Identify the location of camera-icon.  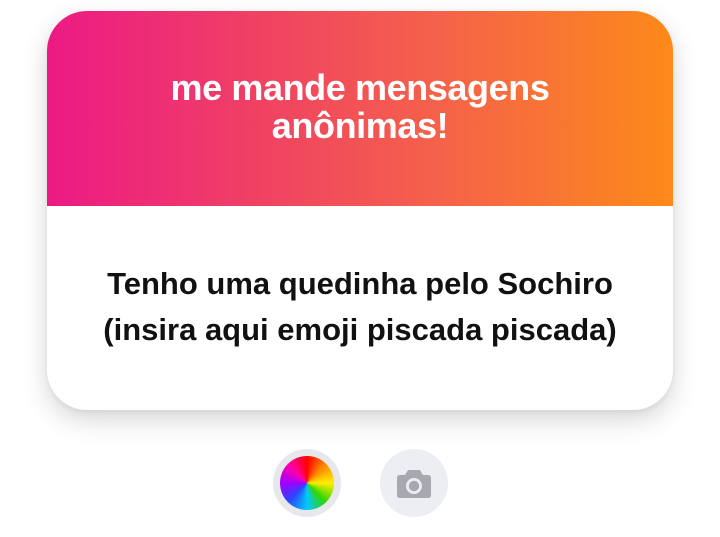
(414, 484).